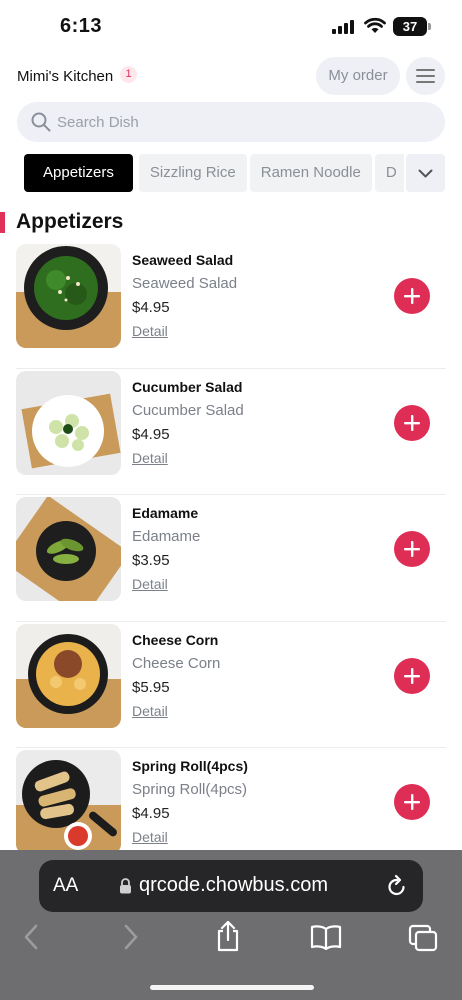  Describe the element at coordinates (68, 675) in the screenshot. I see `dish-image-cheese-corn` at that location.